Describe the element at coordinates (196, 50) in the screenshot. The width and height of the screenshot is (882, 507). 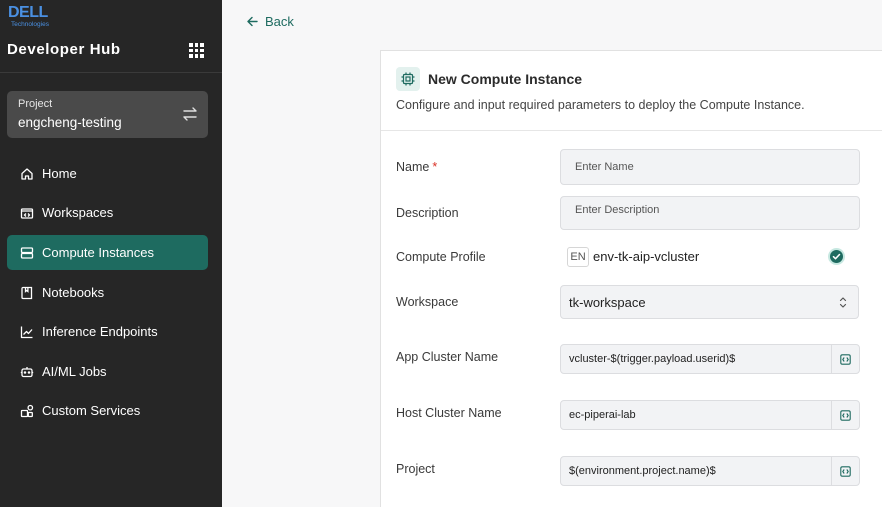
I see `app-grid-icon` at that location.